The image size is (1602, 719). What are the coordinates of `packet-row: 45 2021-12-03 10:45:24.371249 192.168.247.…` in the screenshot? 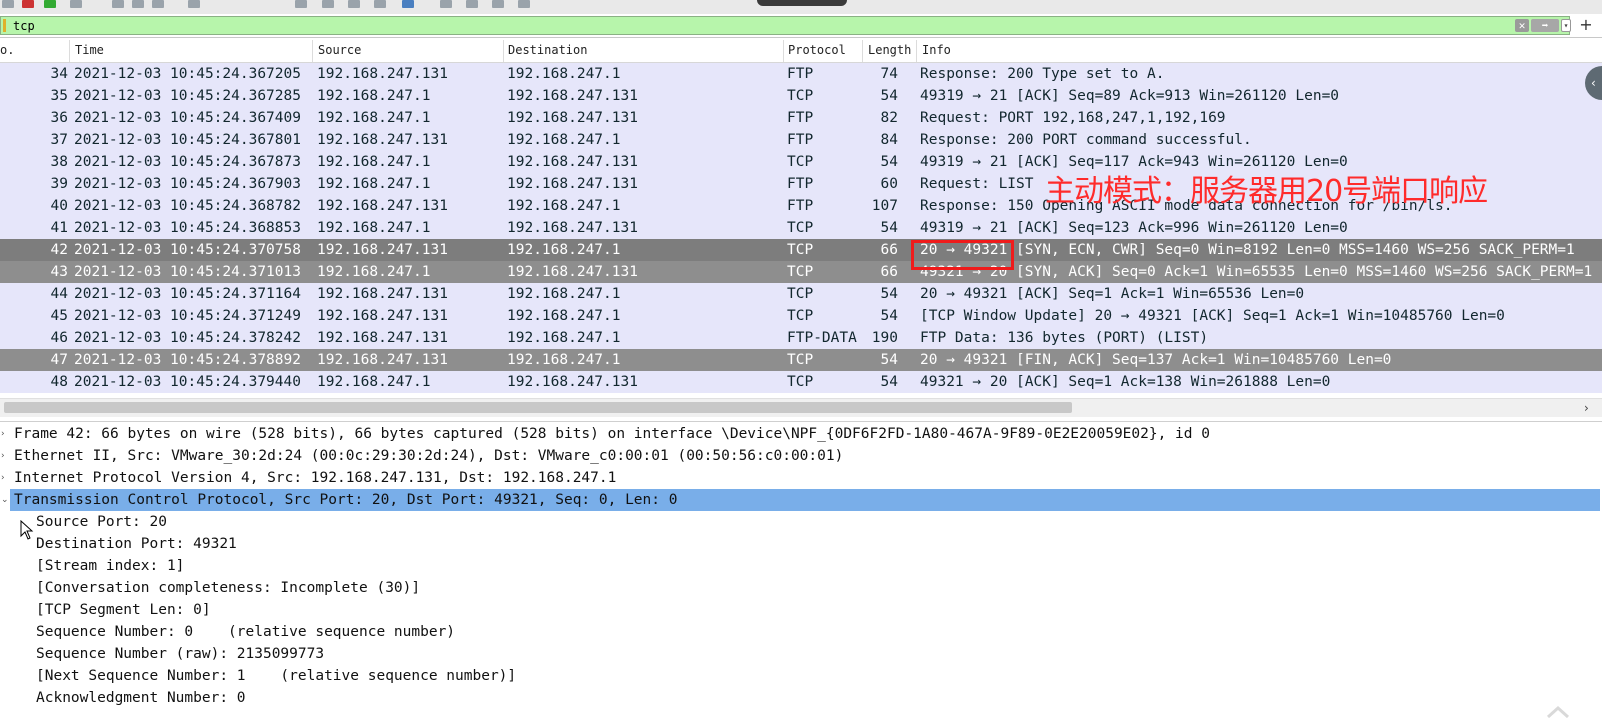 It's located at (801, 316).